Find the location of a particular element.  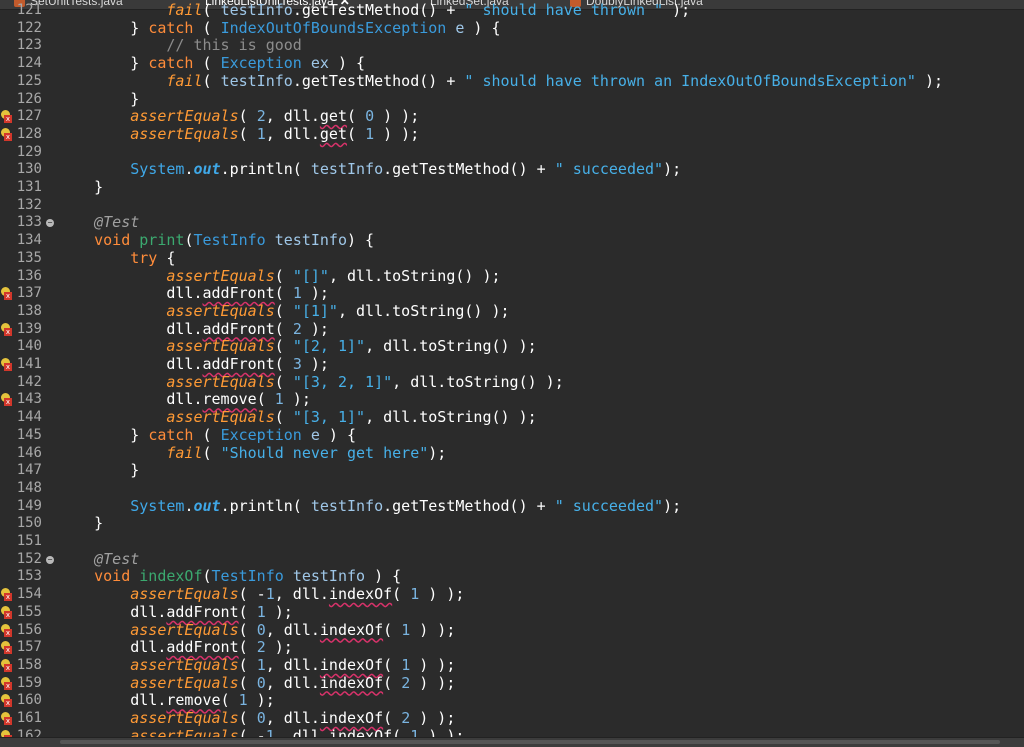

code-line: x 155 dll.addFront( 1 ); is located at coordinates (512, 612).